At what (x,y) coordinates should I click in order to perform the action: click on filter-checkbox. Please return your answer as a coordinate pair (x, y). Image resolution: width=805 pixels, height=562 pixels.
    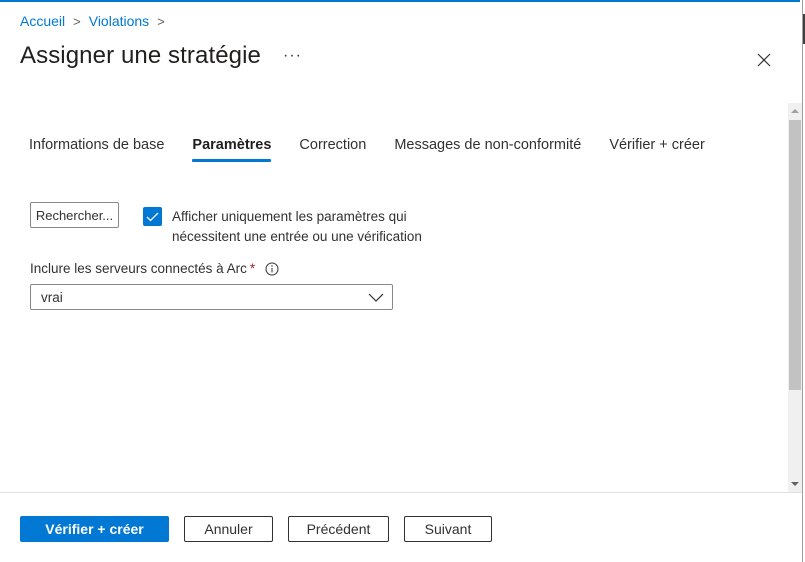
    Looking at the image, I should click on (152, 216).